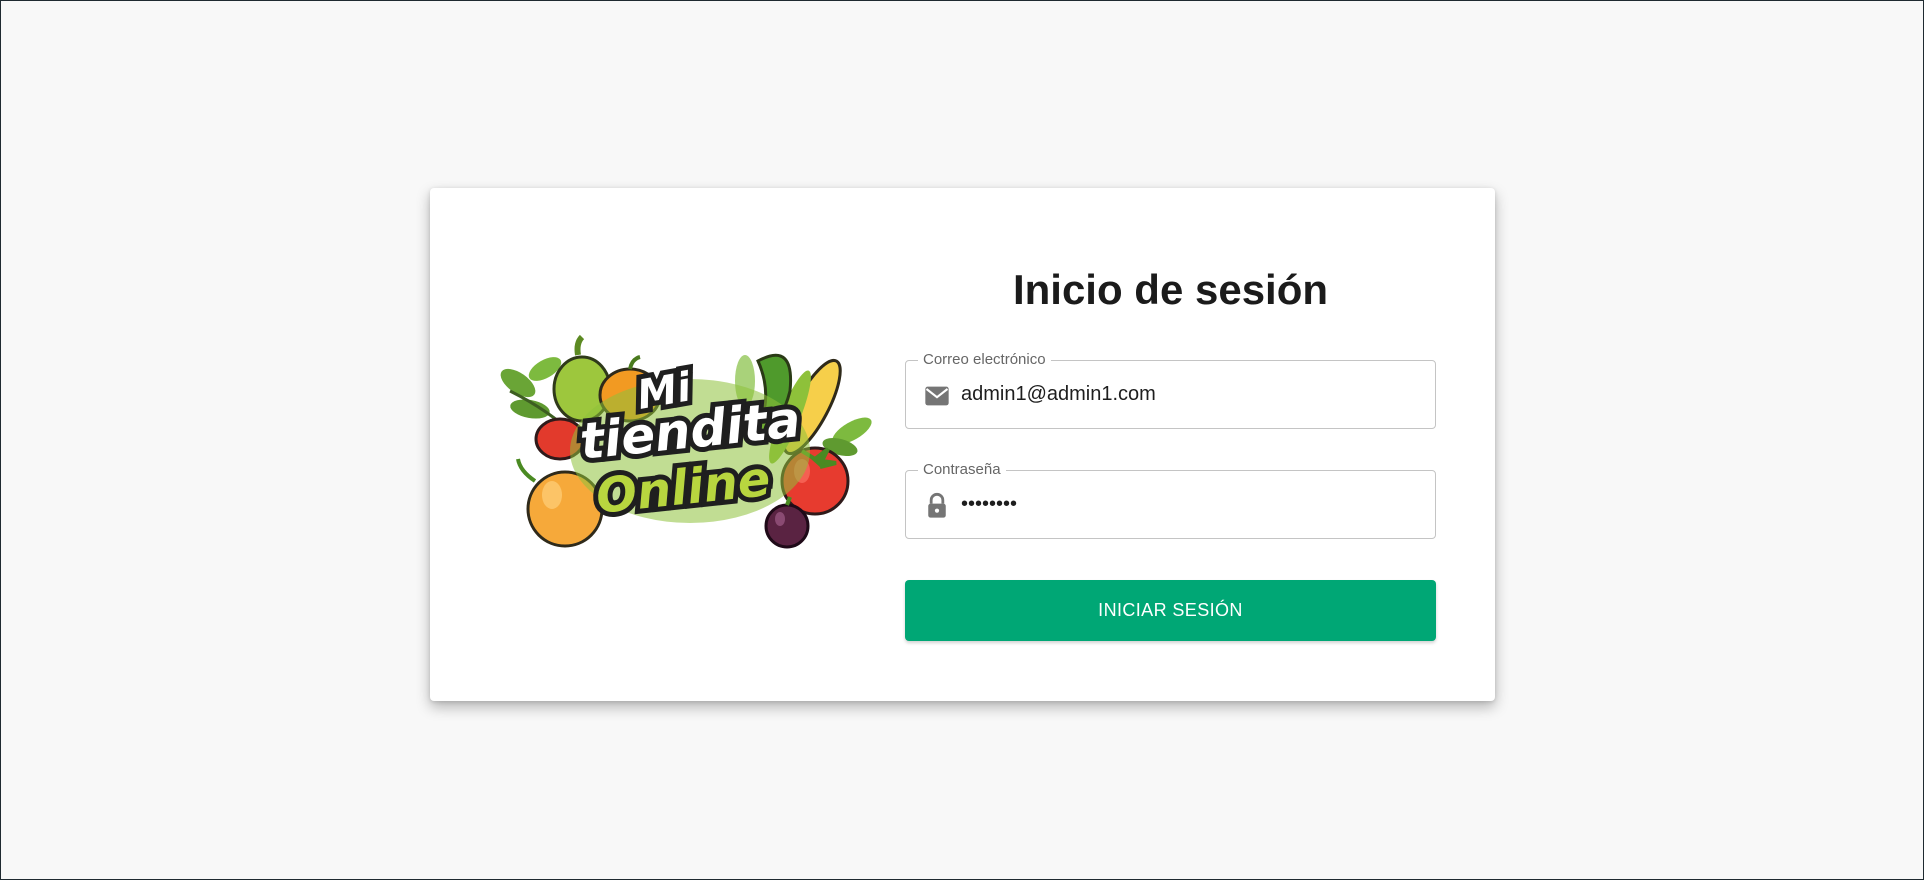 The width and height of the screenshot is (1924, 880). I want to click on password-field: Contraseña, so click(1170, 500).